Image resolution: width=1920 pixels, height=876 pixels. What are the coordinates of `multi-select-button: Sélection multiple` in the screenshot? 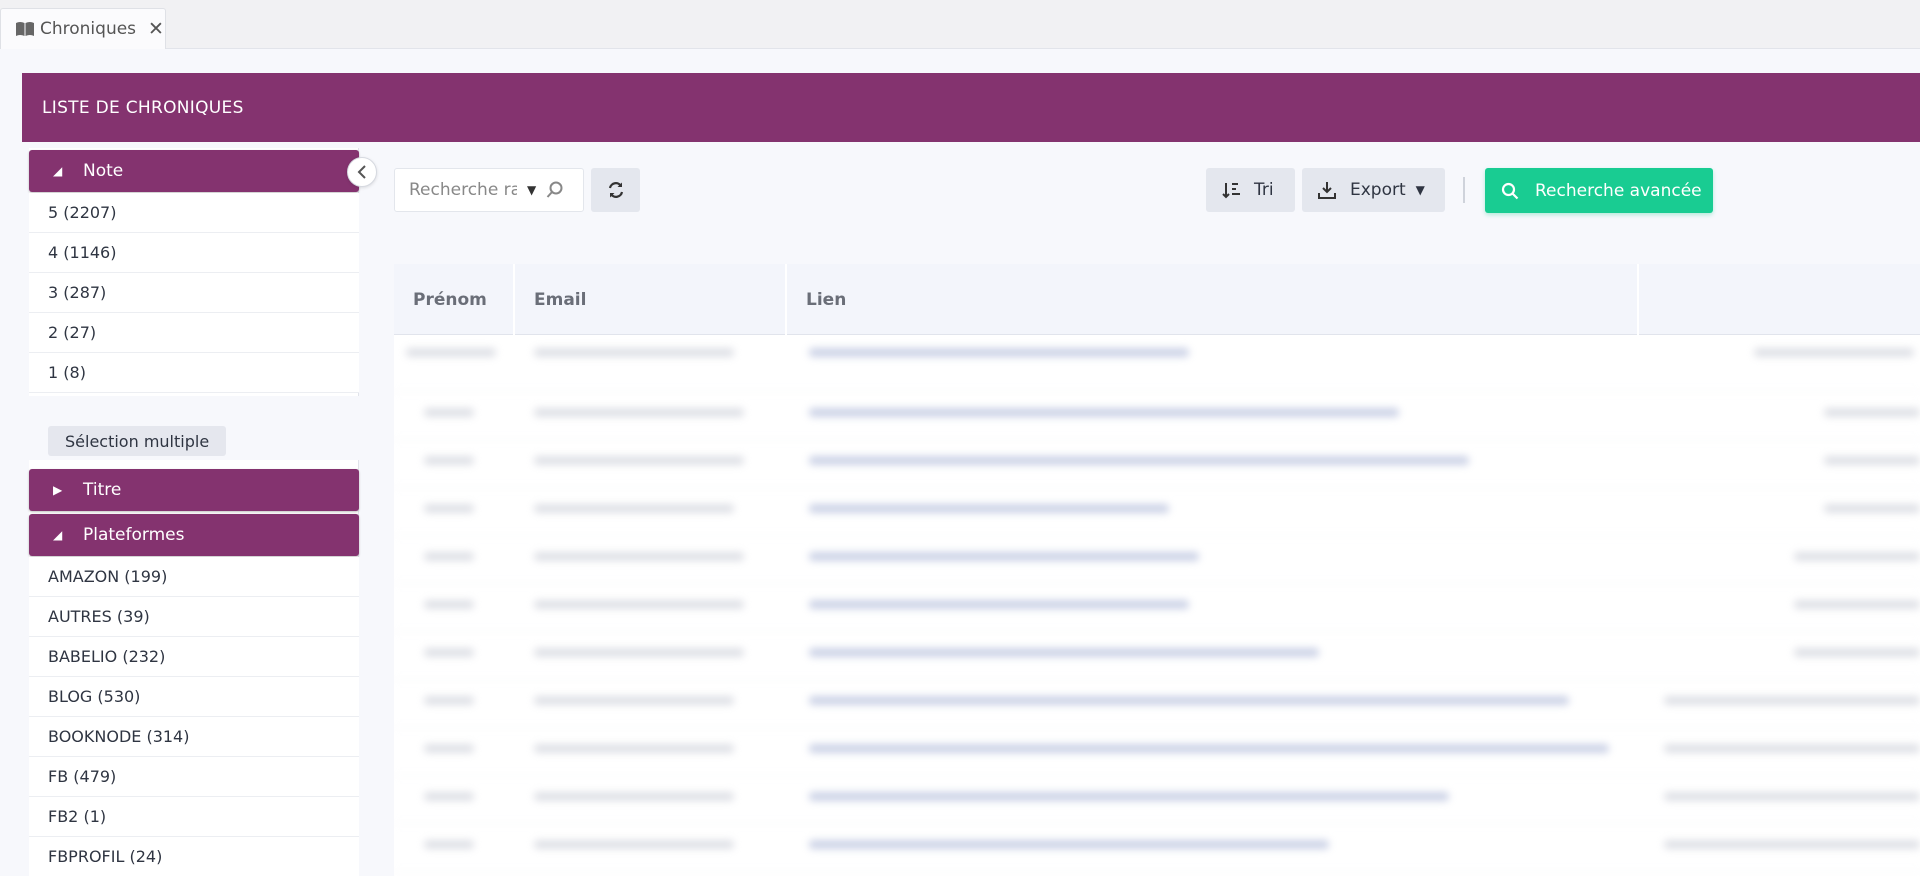 It's located at (137, 441).